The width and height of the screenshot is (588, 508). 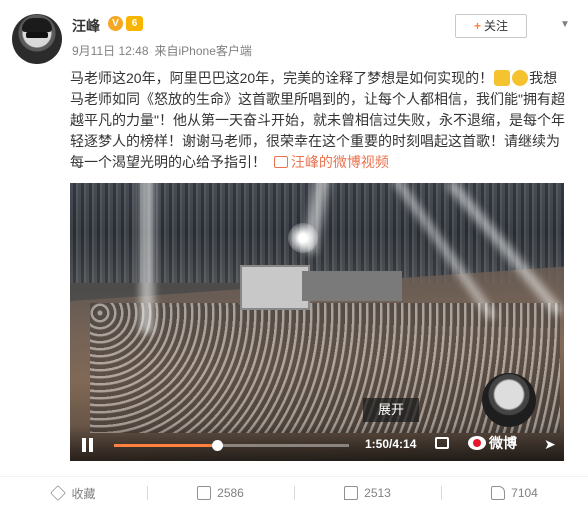 What do you see at coordinates (37, 35) in the screenshot?
I see `avatar-sunglasses` at bounding box center [37, 35].